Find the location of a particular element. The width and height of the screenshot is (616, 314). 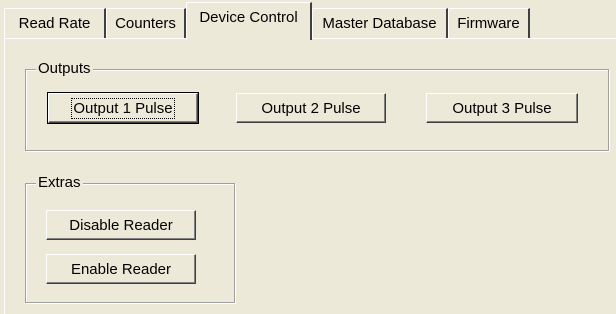

output-1-pulse-label: Output 1 Pulse is located at coordinates (123, 108).